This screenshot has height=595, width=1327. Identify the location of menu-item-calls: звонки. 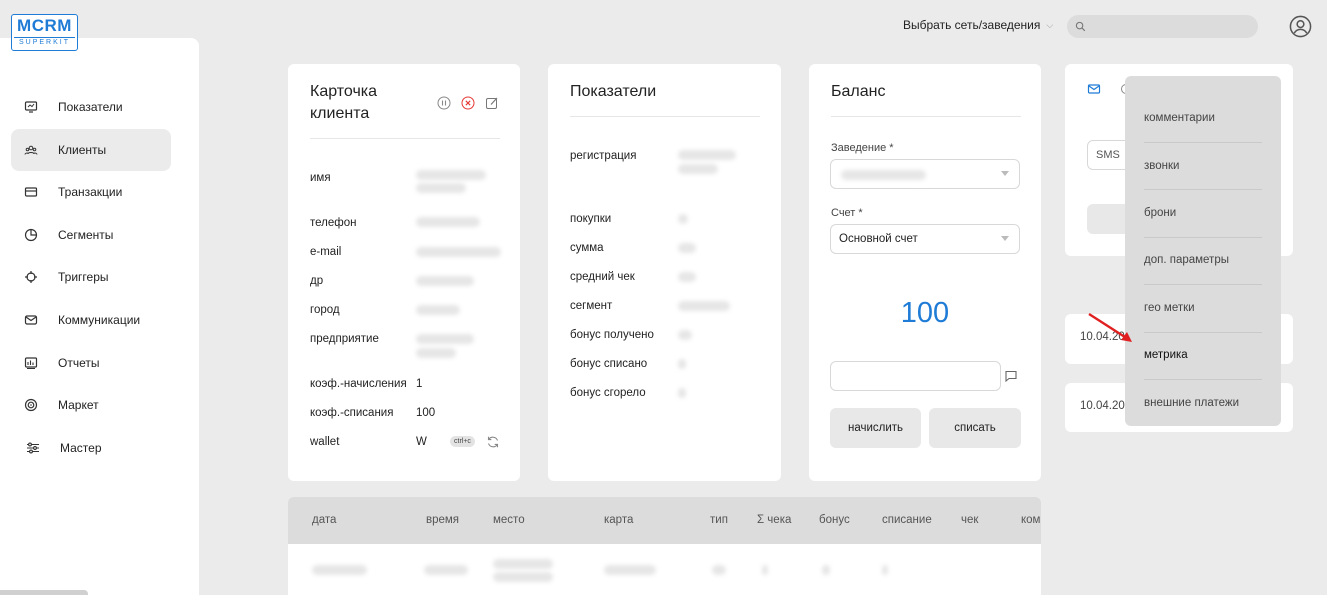
(1203, 166).